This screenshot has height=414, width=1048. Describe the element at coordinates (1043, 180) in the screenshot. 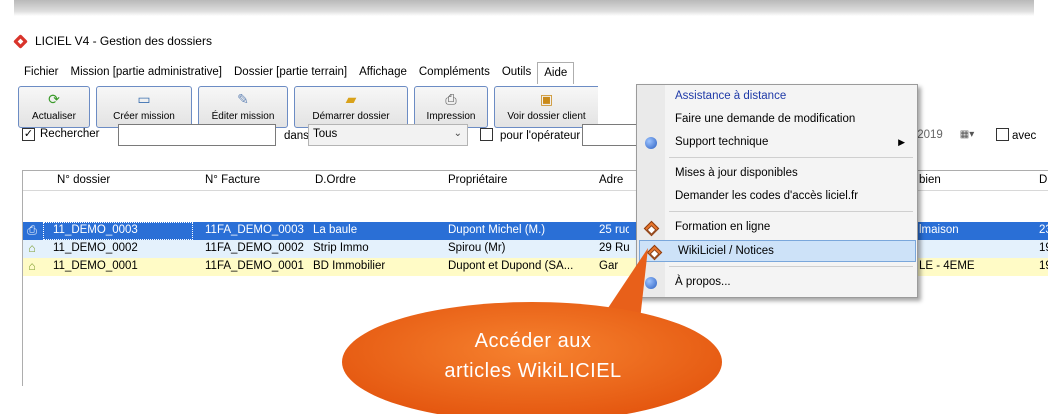

I see `col-date: D` at that location.